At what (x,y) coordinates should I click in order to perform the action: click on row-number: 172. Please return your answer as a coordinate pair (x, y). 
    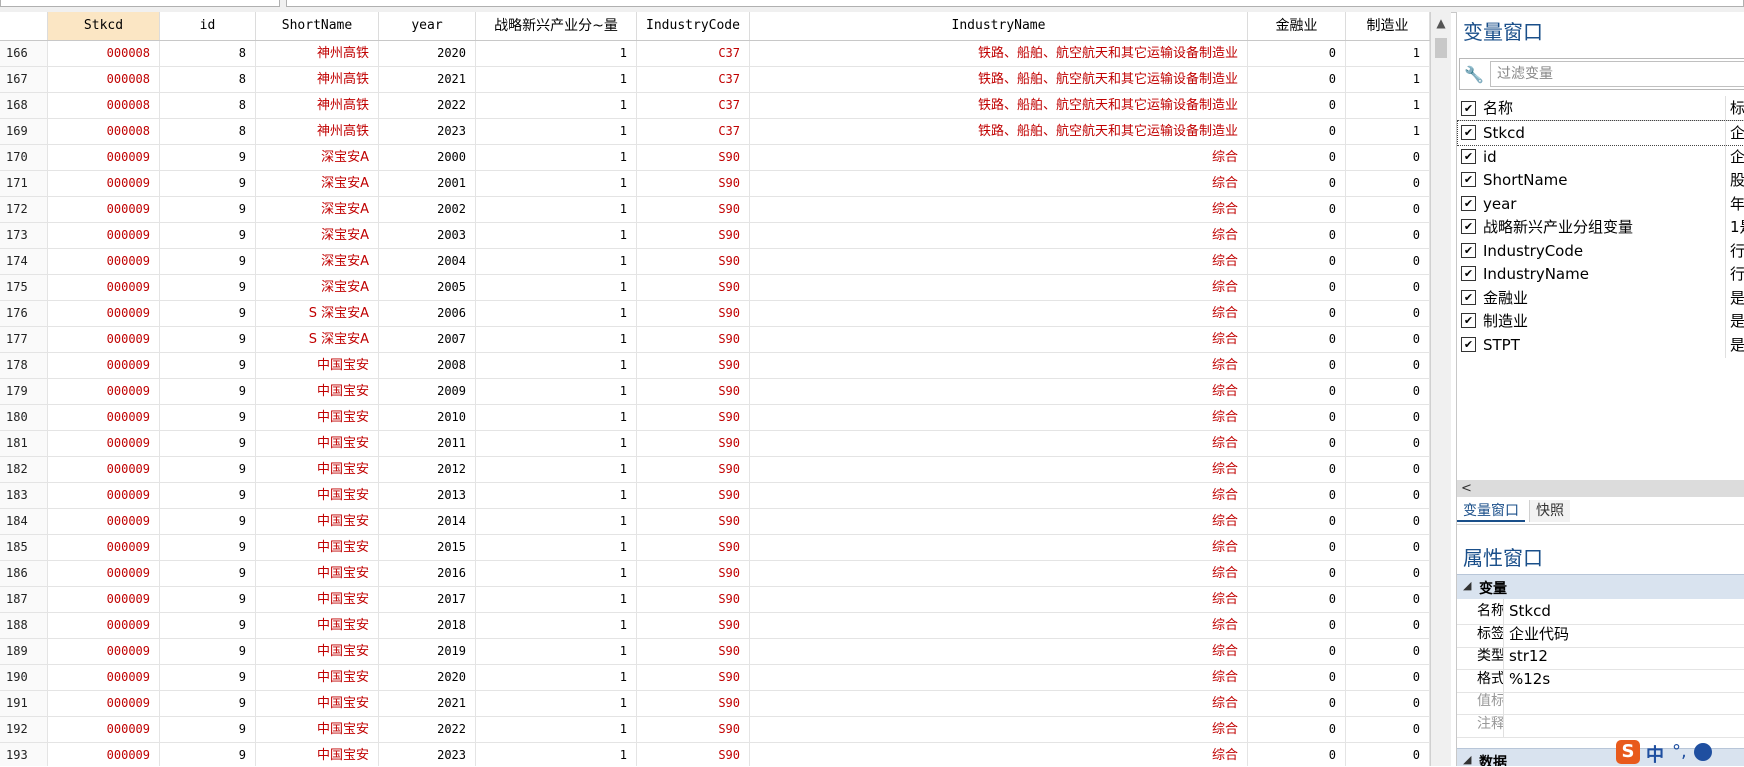
    Looking at the image, I should click on (24, 209).